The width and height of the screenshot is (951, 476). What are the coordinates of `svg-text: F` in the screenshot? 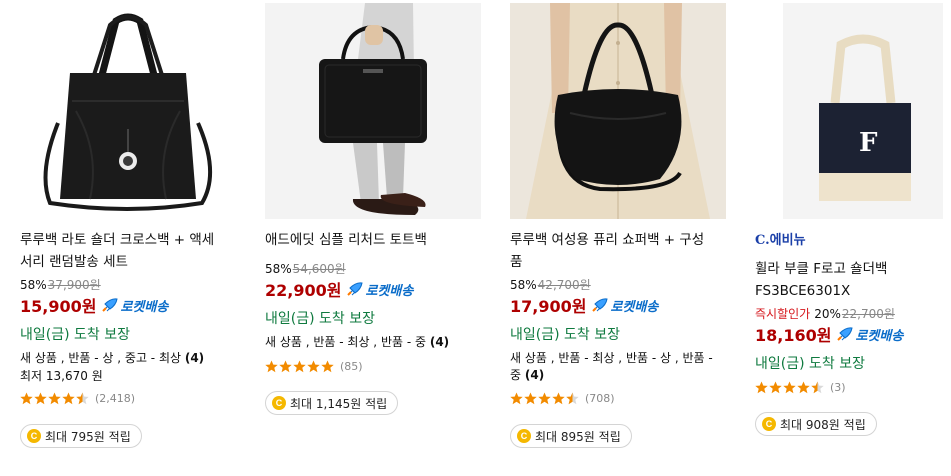 It's located at (868, 143).